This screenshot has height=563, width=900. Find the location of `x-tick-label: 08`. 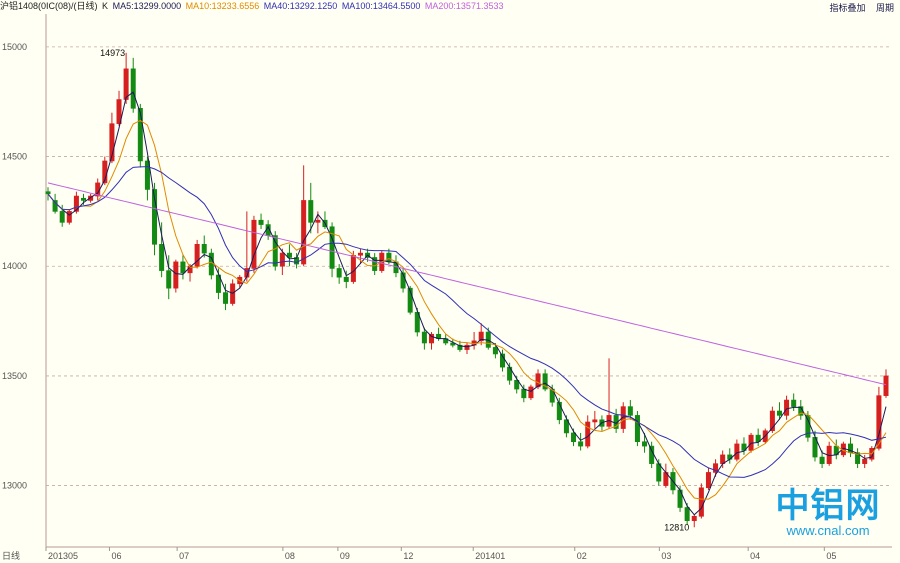

x-tick-label: 08 is located at coordinates (290, 556).